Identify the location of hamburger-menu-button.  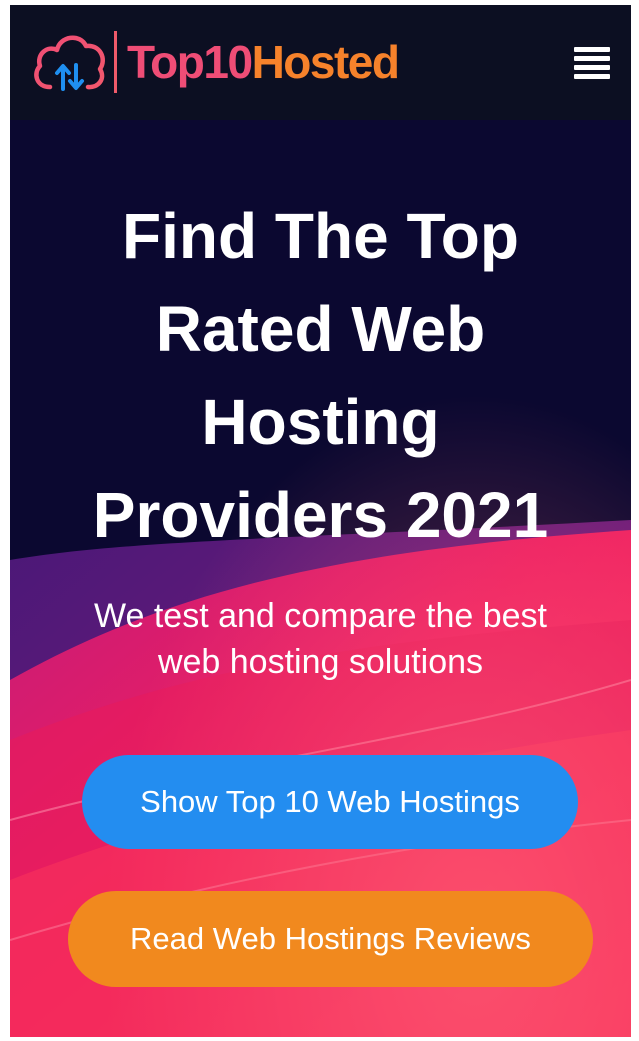
(591, 64).